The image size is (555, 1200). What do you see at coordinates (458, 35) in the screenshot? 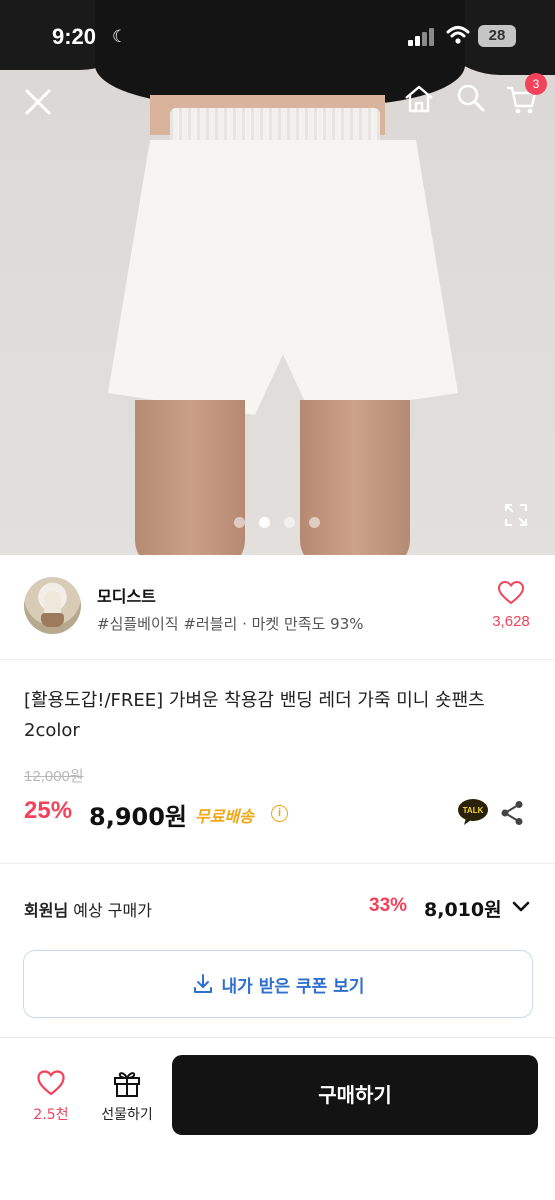
I see `wifi-icon` at bounding box center [458, 35].